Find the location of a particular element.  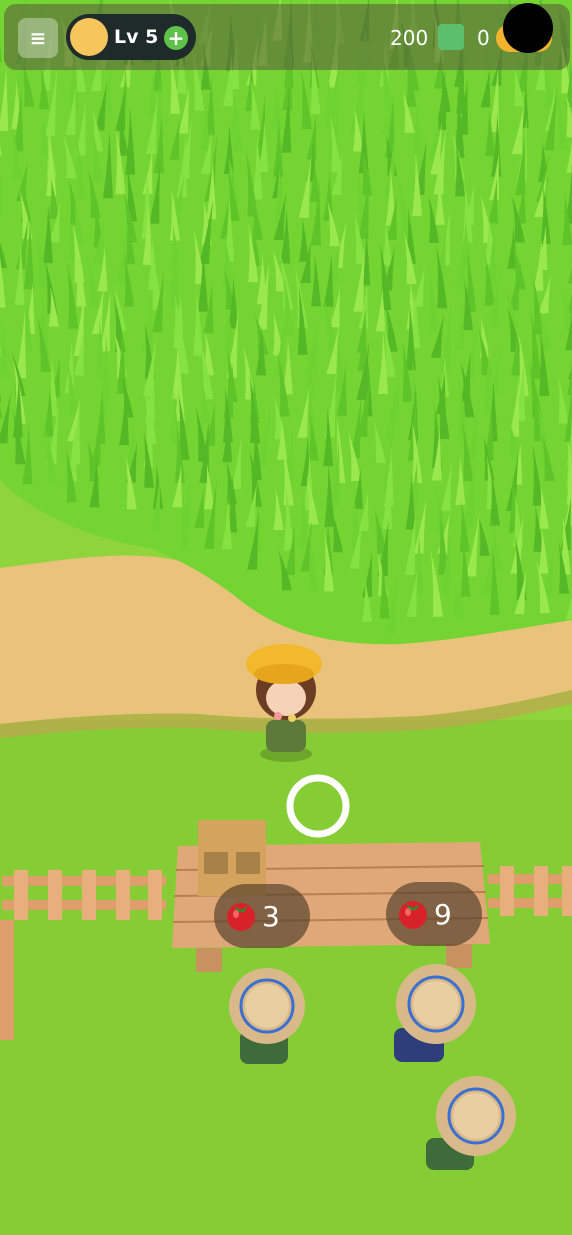

tomato-count: 9 is located at coordinates (443, 914).